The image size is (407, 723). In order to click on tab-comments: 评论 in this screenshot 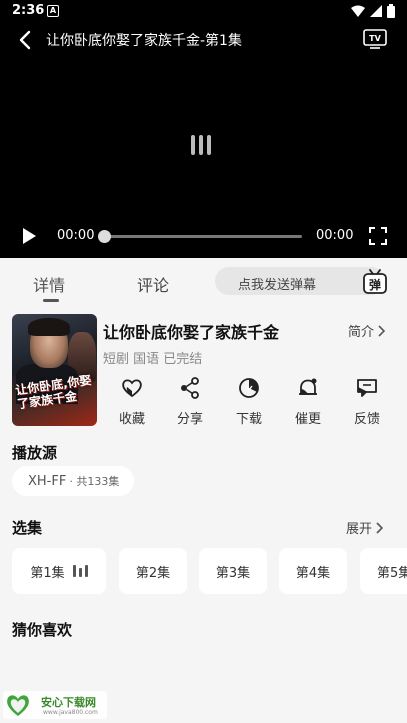, I will do `click(153, 284)`.